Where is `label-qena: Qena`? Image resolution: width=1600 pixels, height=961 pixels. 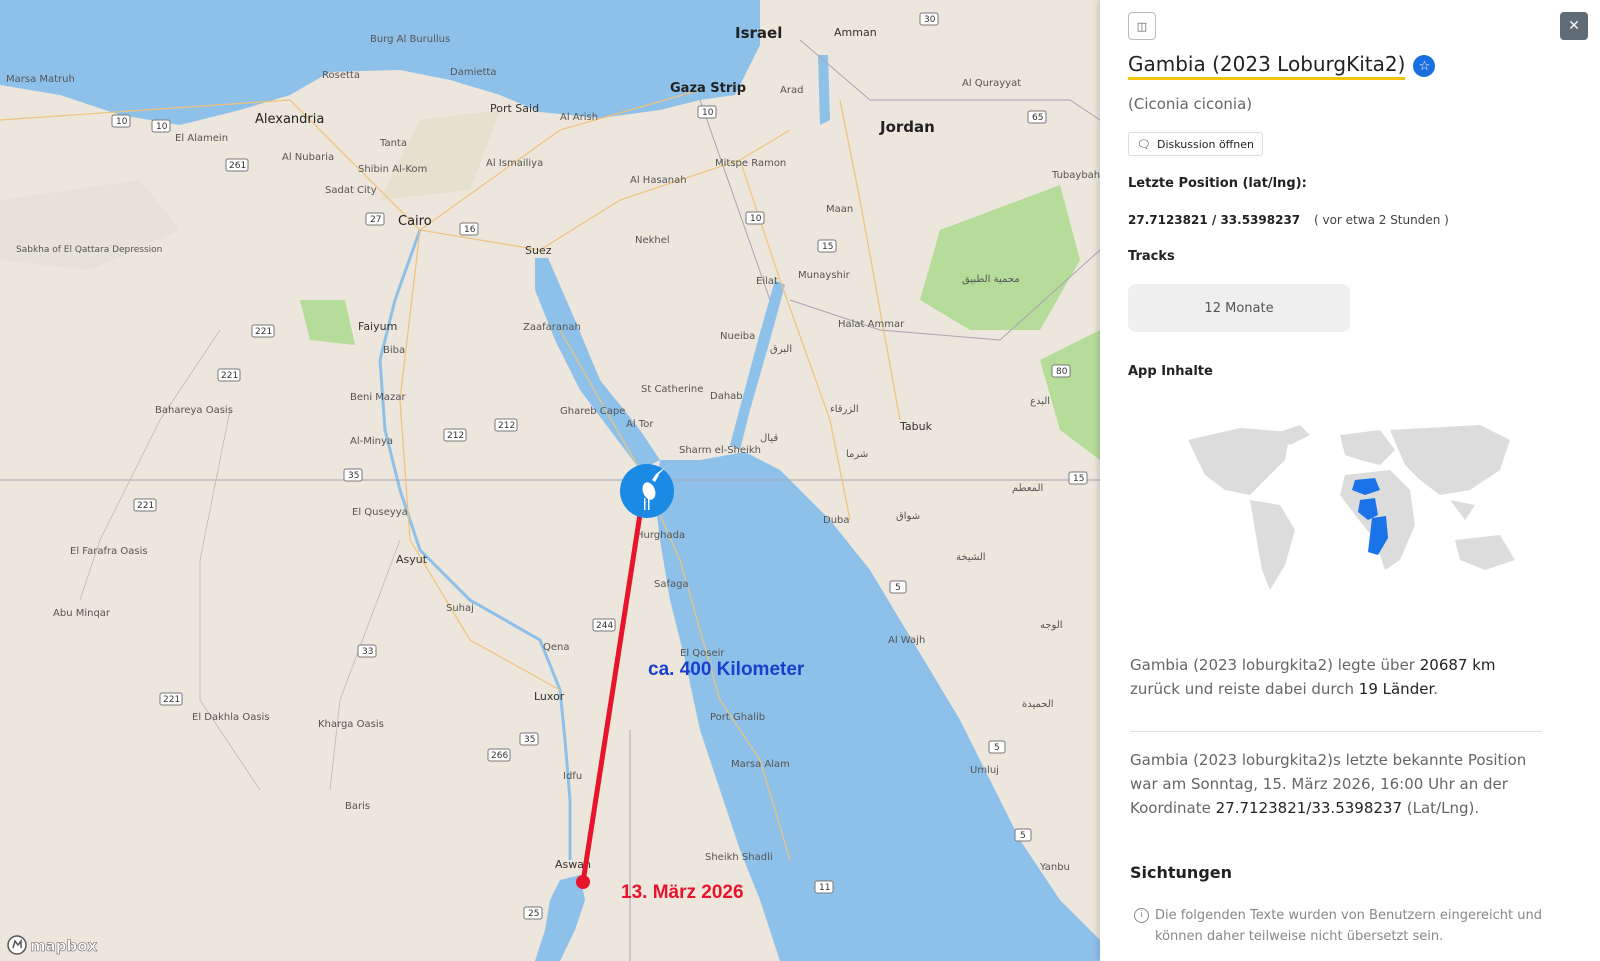 label-qena: Qena is located at coordinates (556, 647).